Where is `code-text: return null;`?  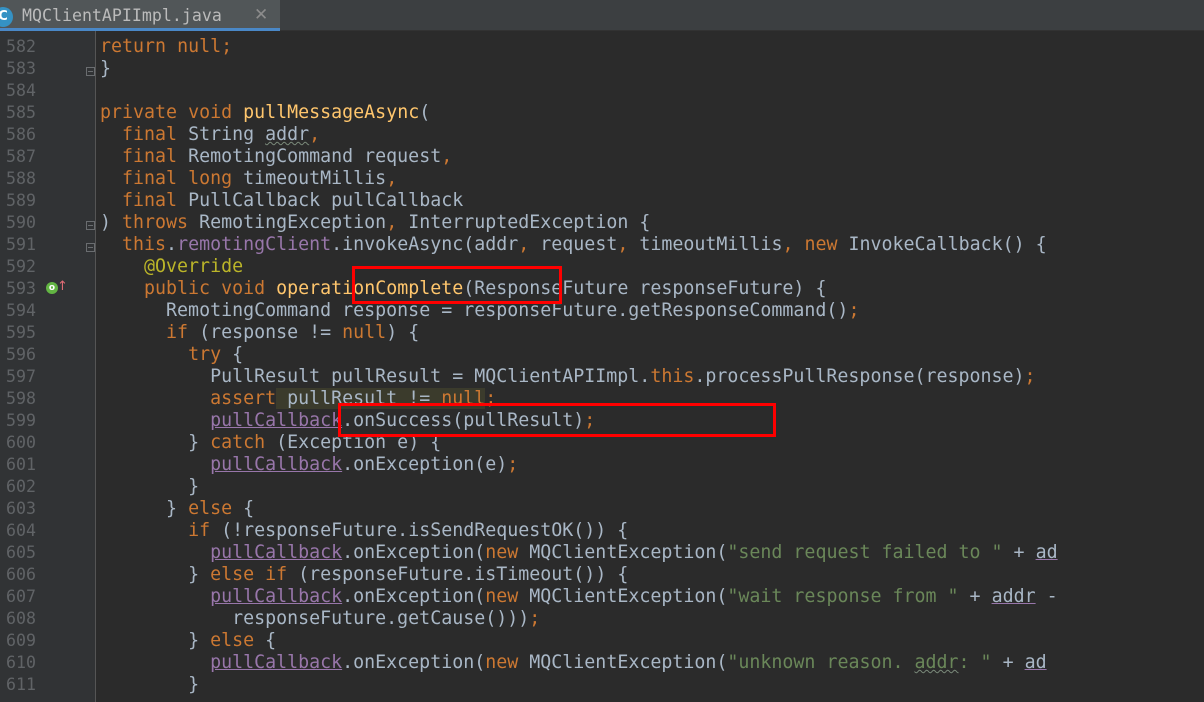 code-text: return null; is located at coordinates (166, 47).